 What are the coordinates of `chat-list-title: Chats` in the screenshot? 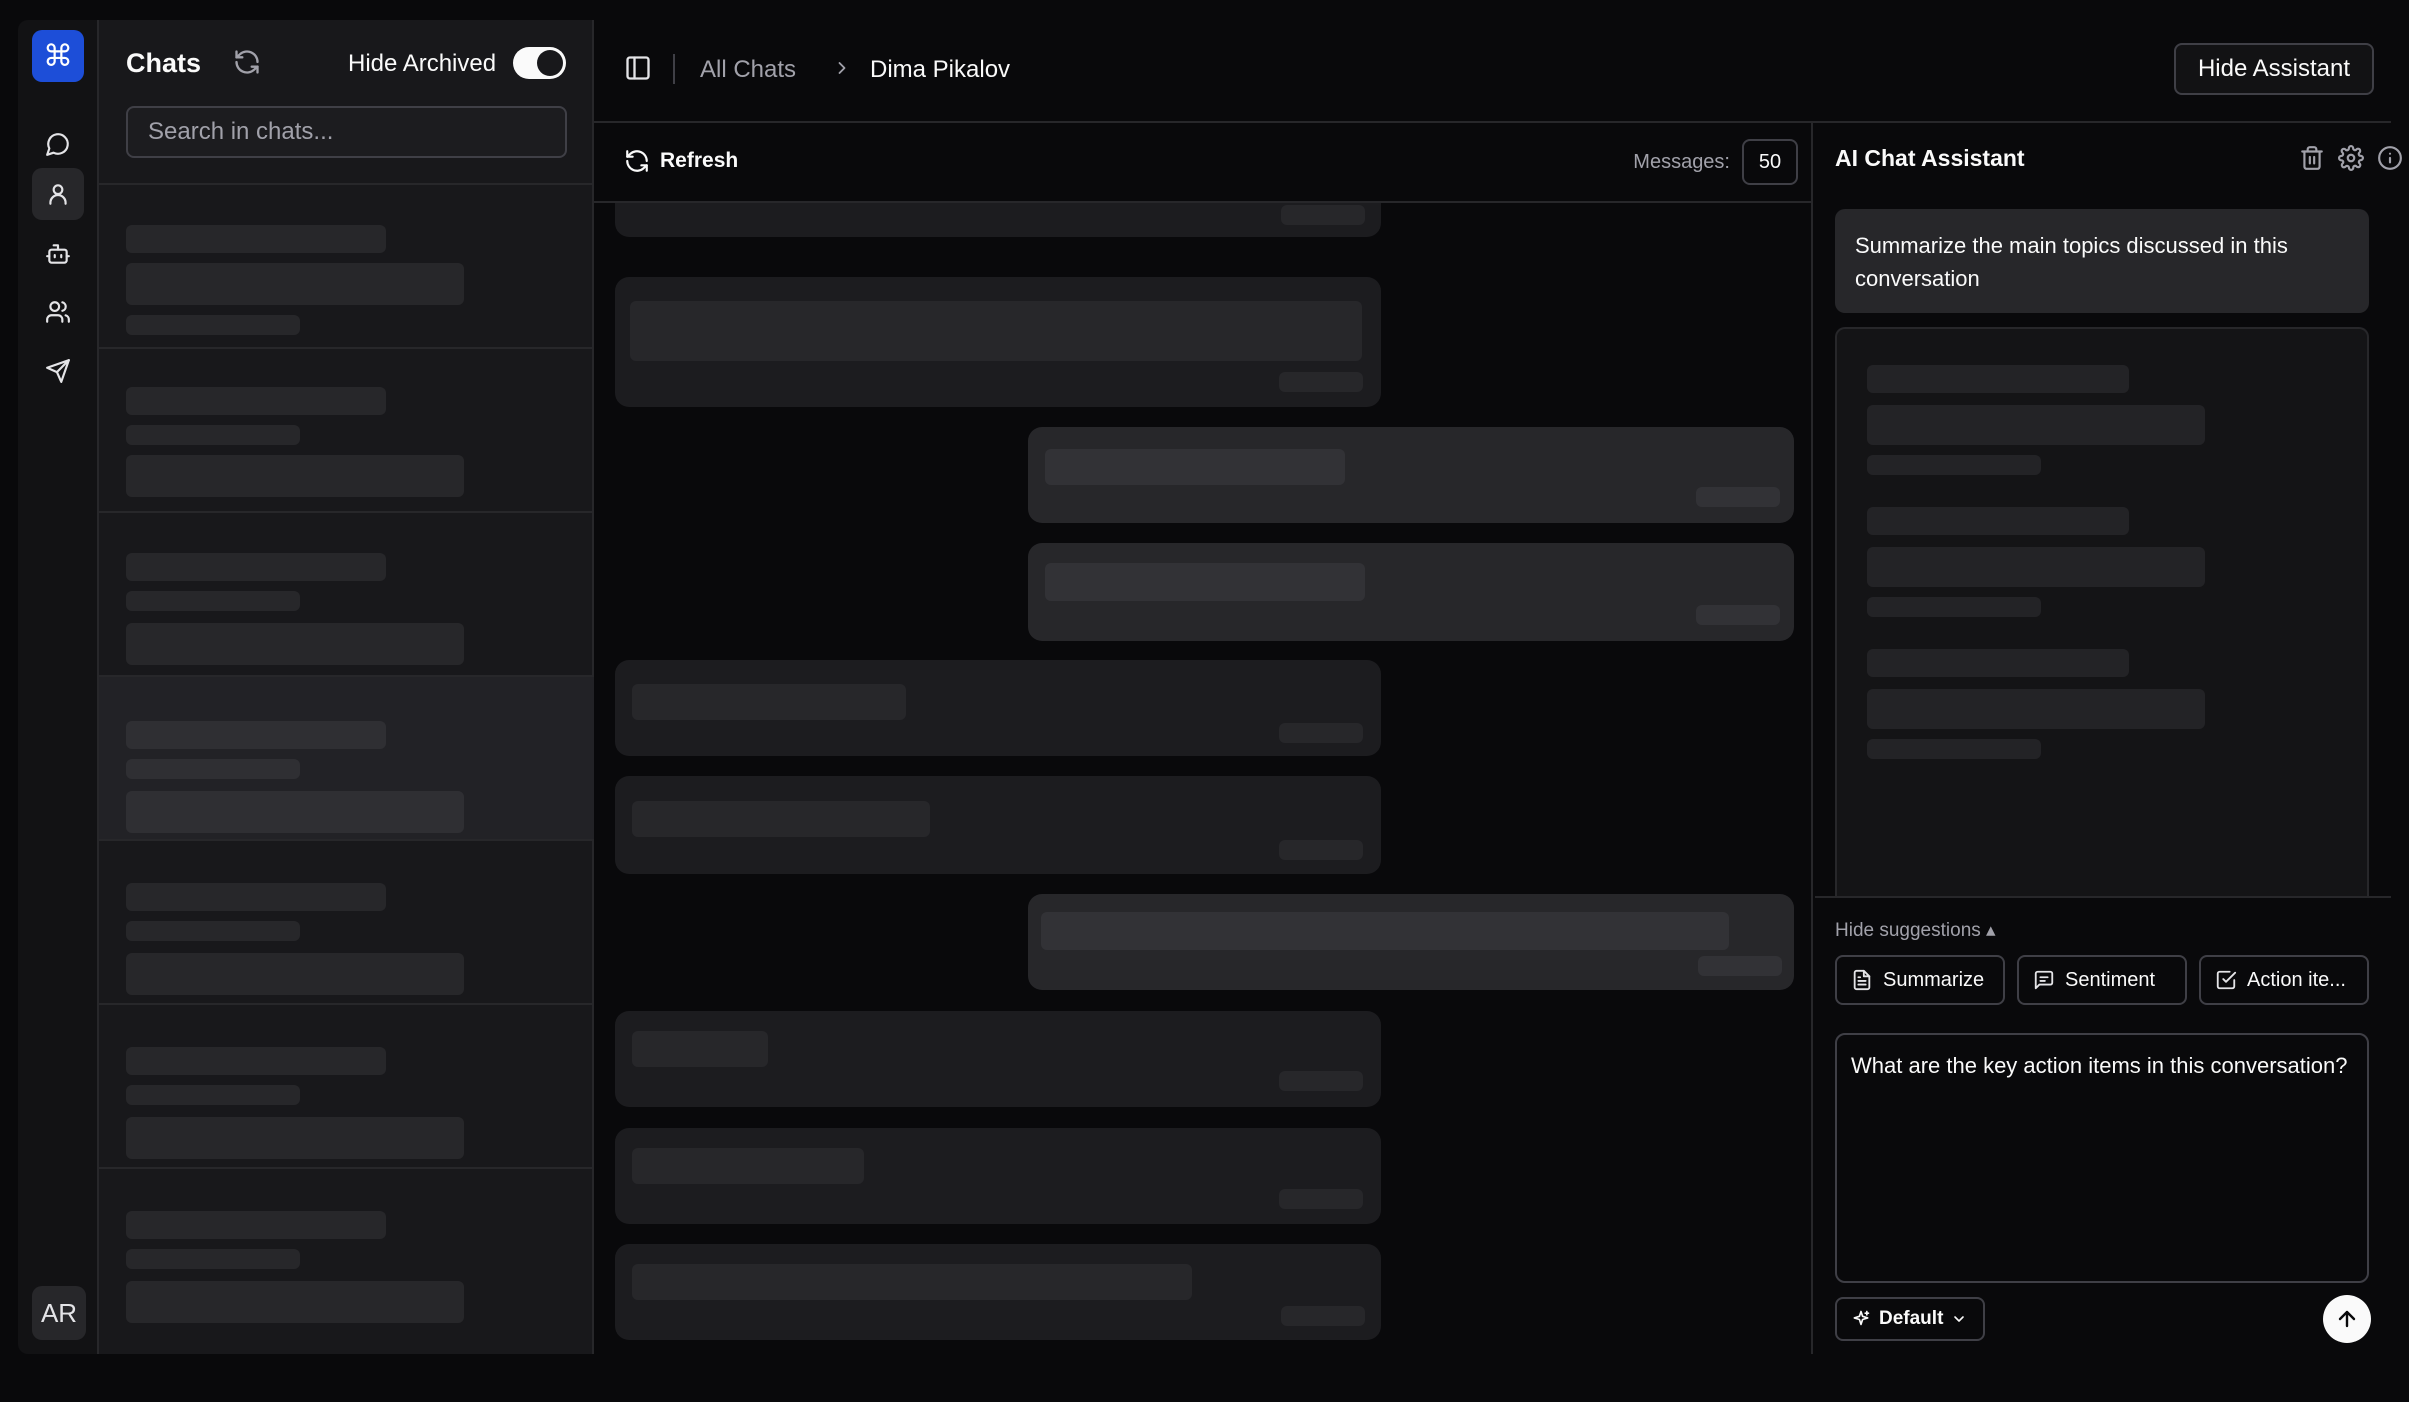 It's located at (164, 63).